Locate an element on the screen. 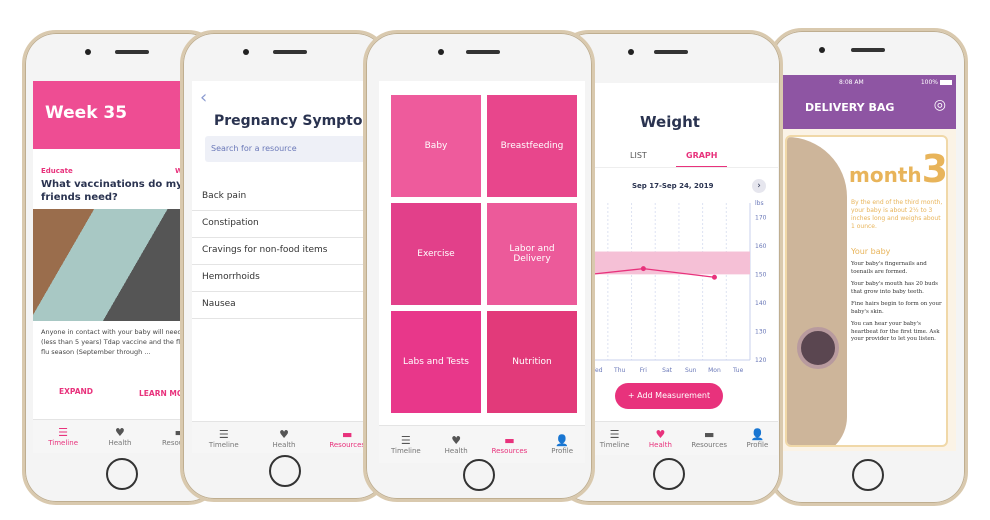 The image size is (990, 520). status-time: 8:08 AM is located at coordinates (851, 82).